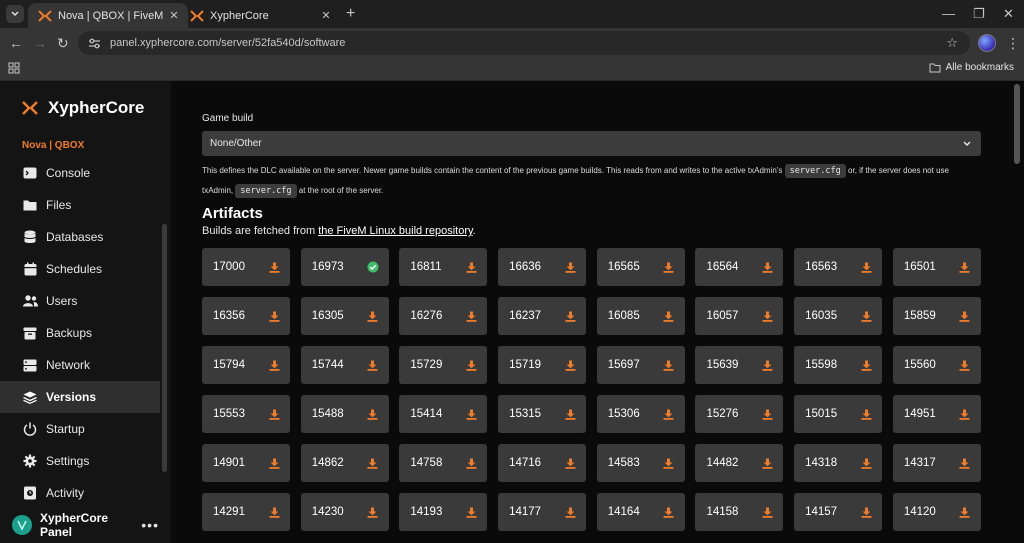 The image size is (1024, 543). Describe the element at coordinates (936, 365) in the screenshot. I see `build-card: 15560` at that location.